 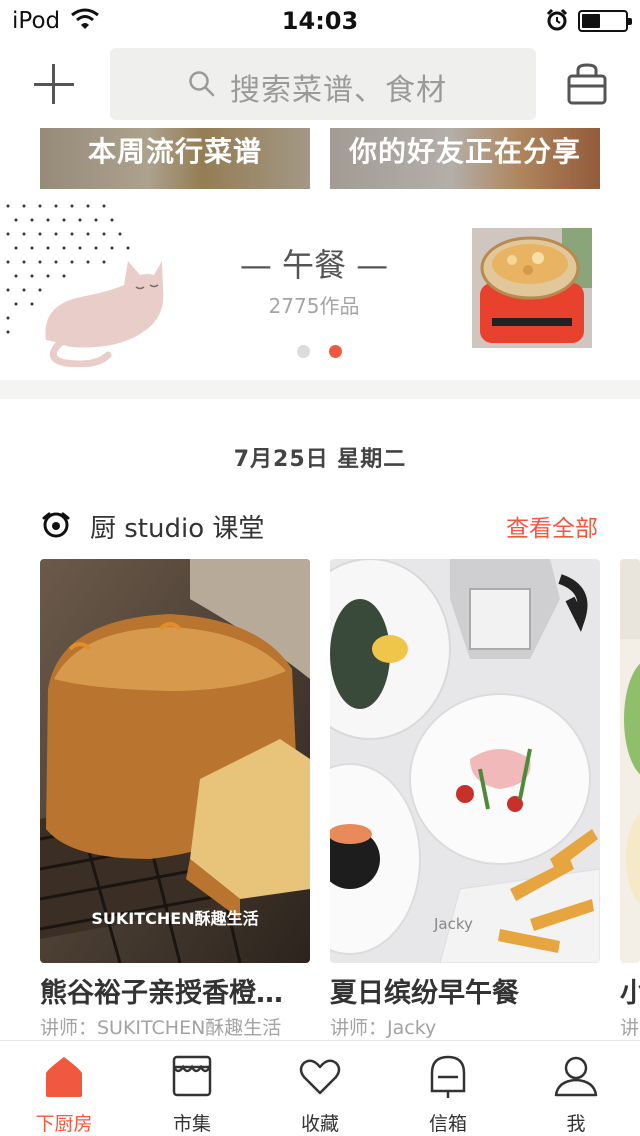 I want to click on thumbnail-watermark: Jacky, so click(x=453, y=924).